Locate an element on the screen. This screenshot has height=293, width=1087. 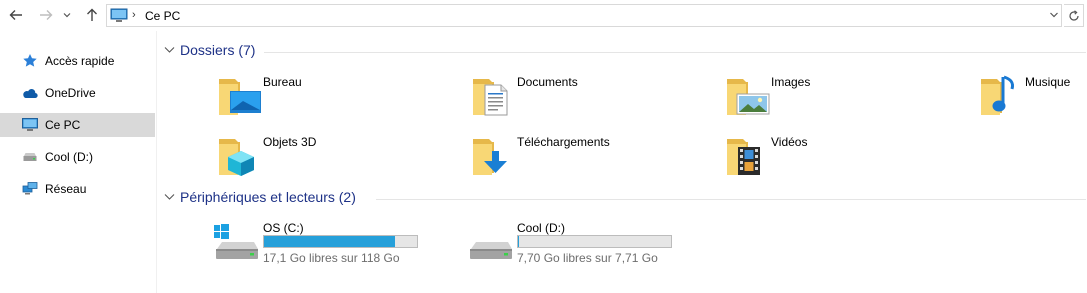
arrow-up-icon is located at coordinates (92, 14).